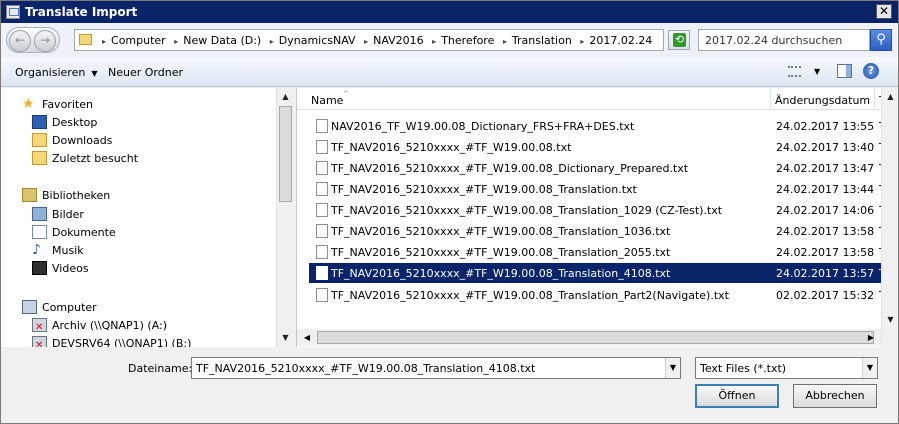  What do you see at coordinates (13, 12) in the screenshot?
I see `app-icon` at bounding box center [13, 12].